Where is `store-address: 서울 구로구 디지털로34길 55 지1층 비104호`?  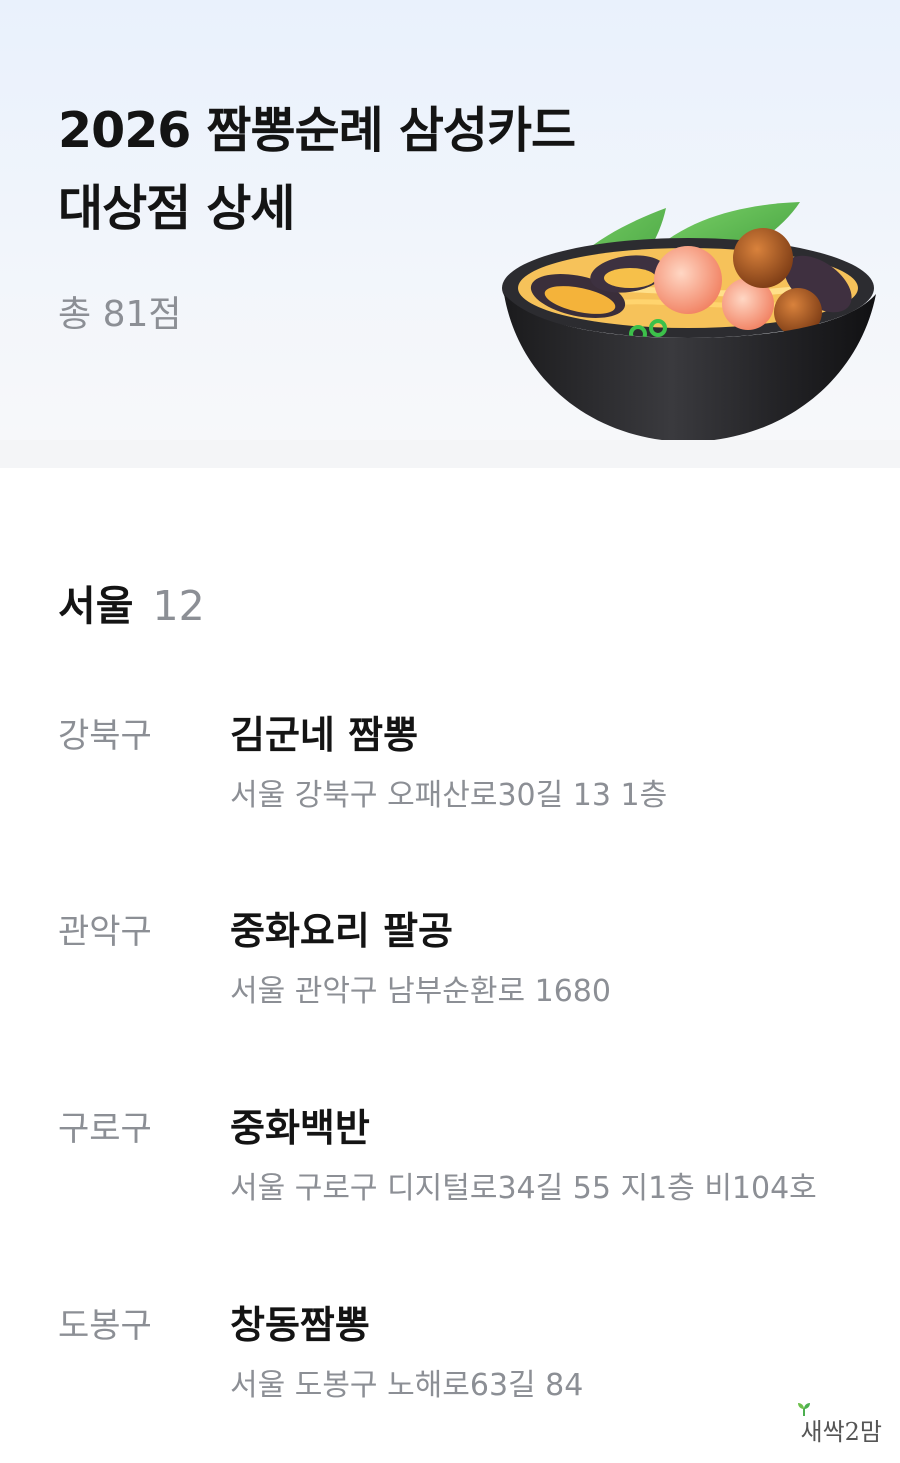
store-address: 서울 구로구 디지털로34길 55 지1층 비104호 is located at coordinates (523, 1188).